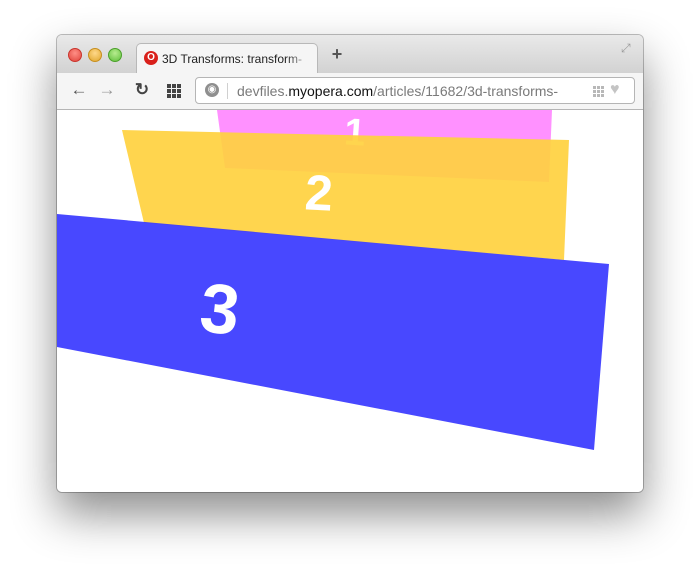 This screenshot has height=571, width=700. Describe the element at coordinates (75, 55) in the screenshot. I see `close-window-button` at that location.